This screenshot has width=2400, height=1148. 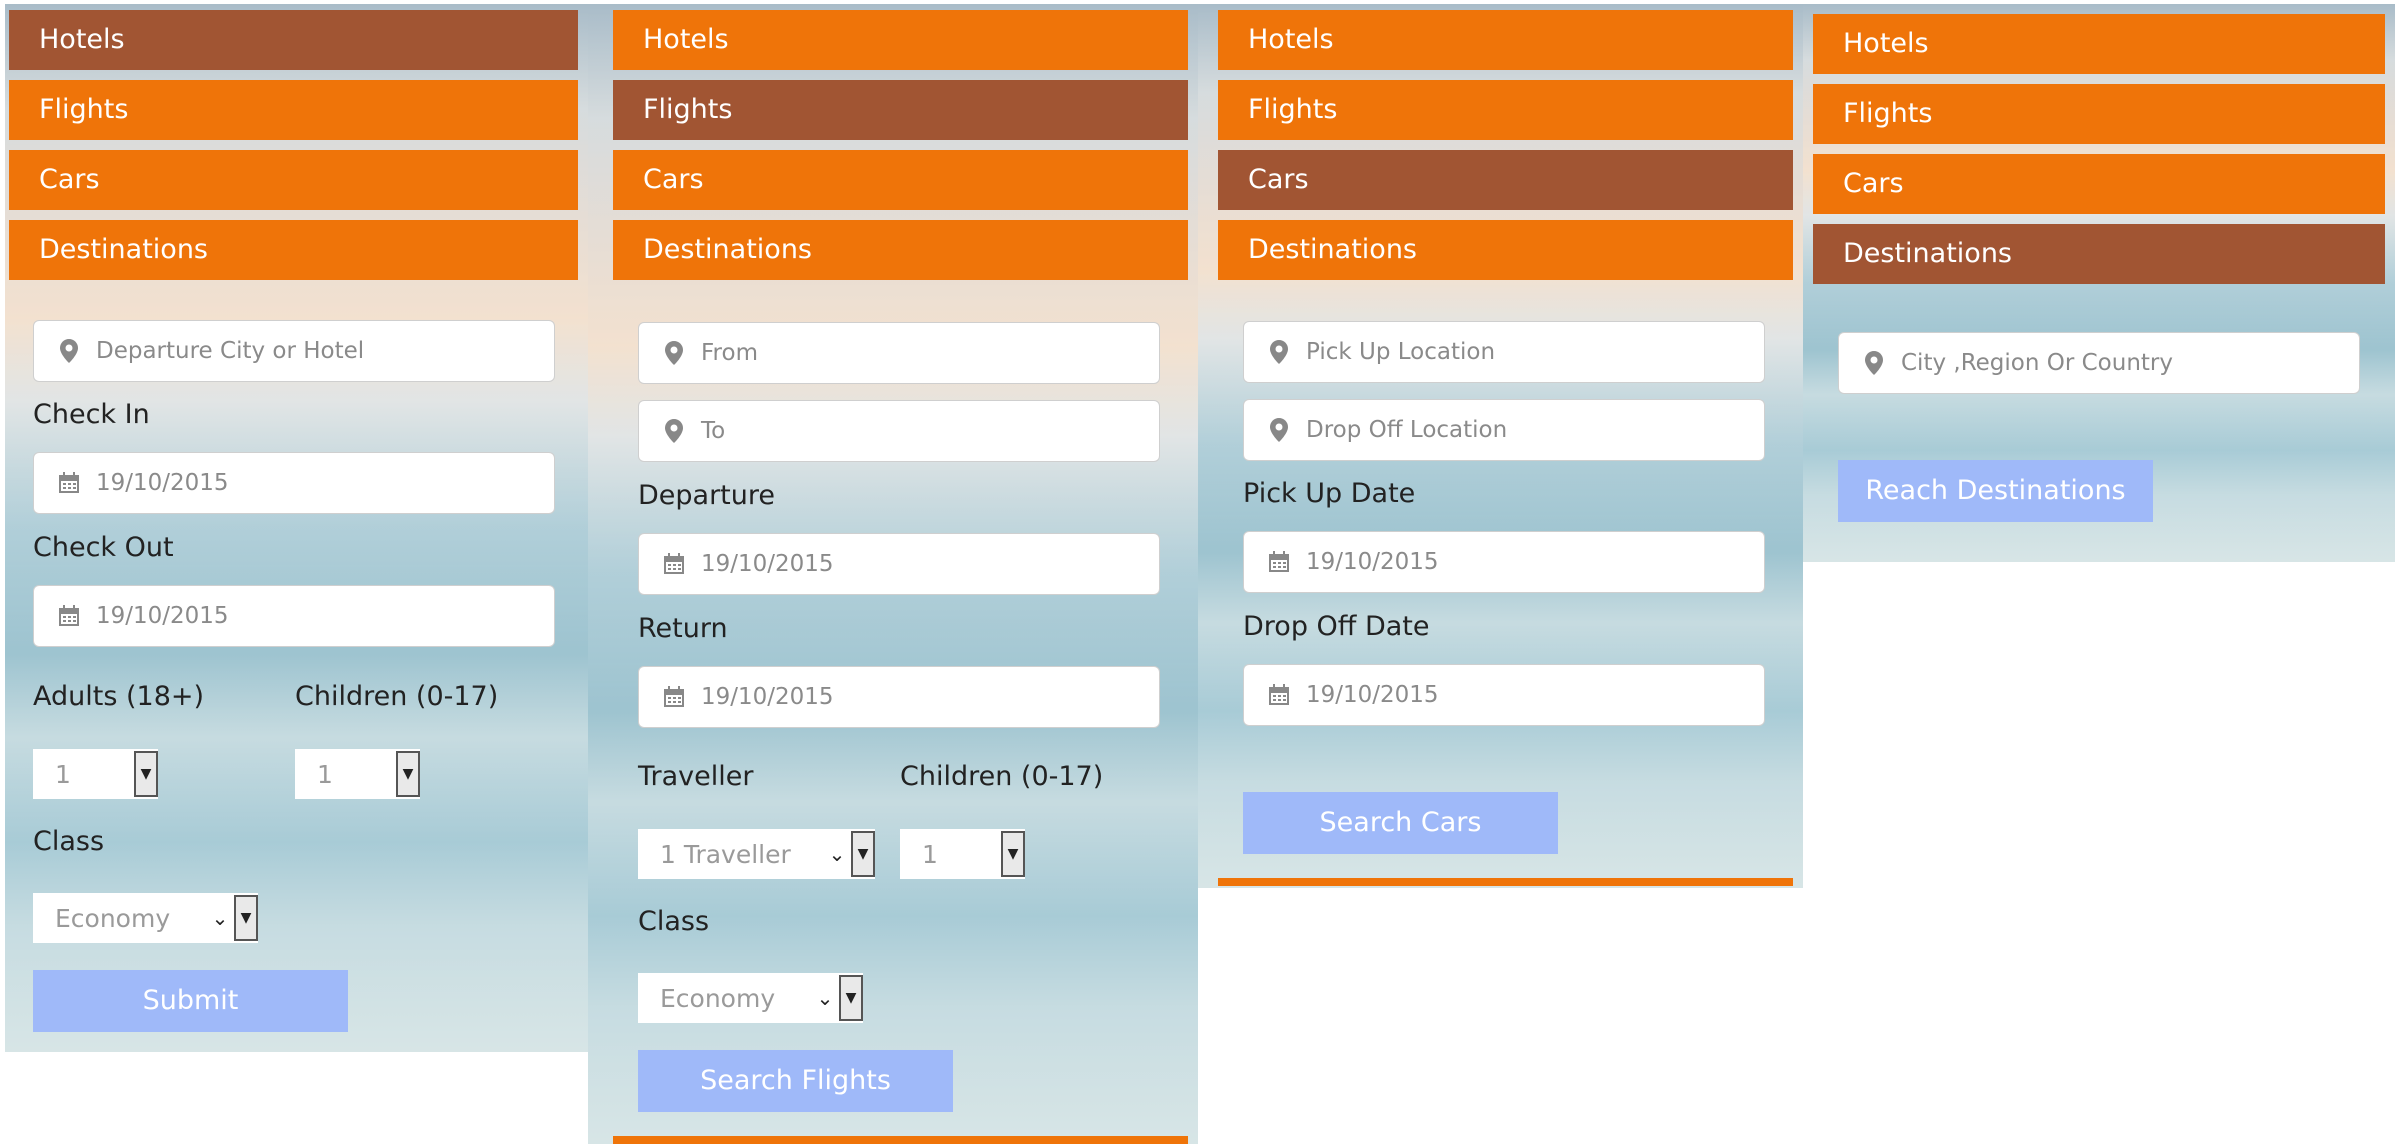 I want to click on pickup-location-input: Pick Up Location, so click(x=1504, y=352).